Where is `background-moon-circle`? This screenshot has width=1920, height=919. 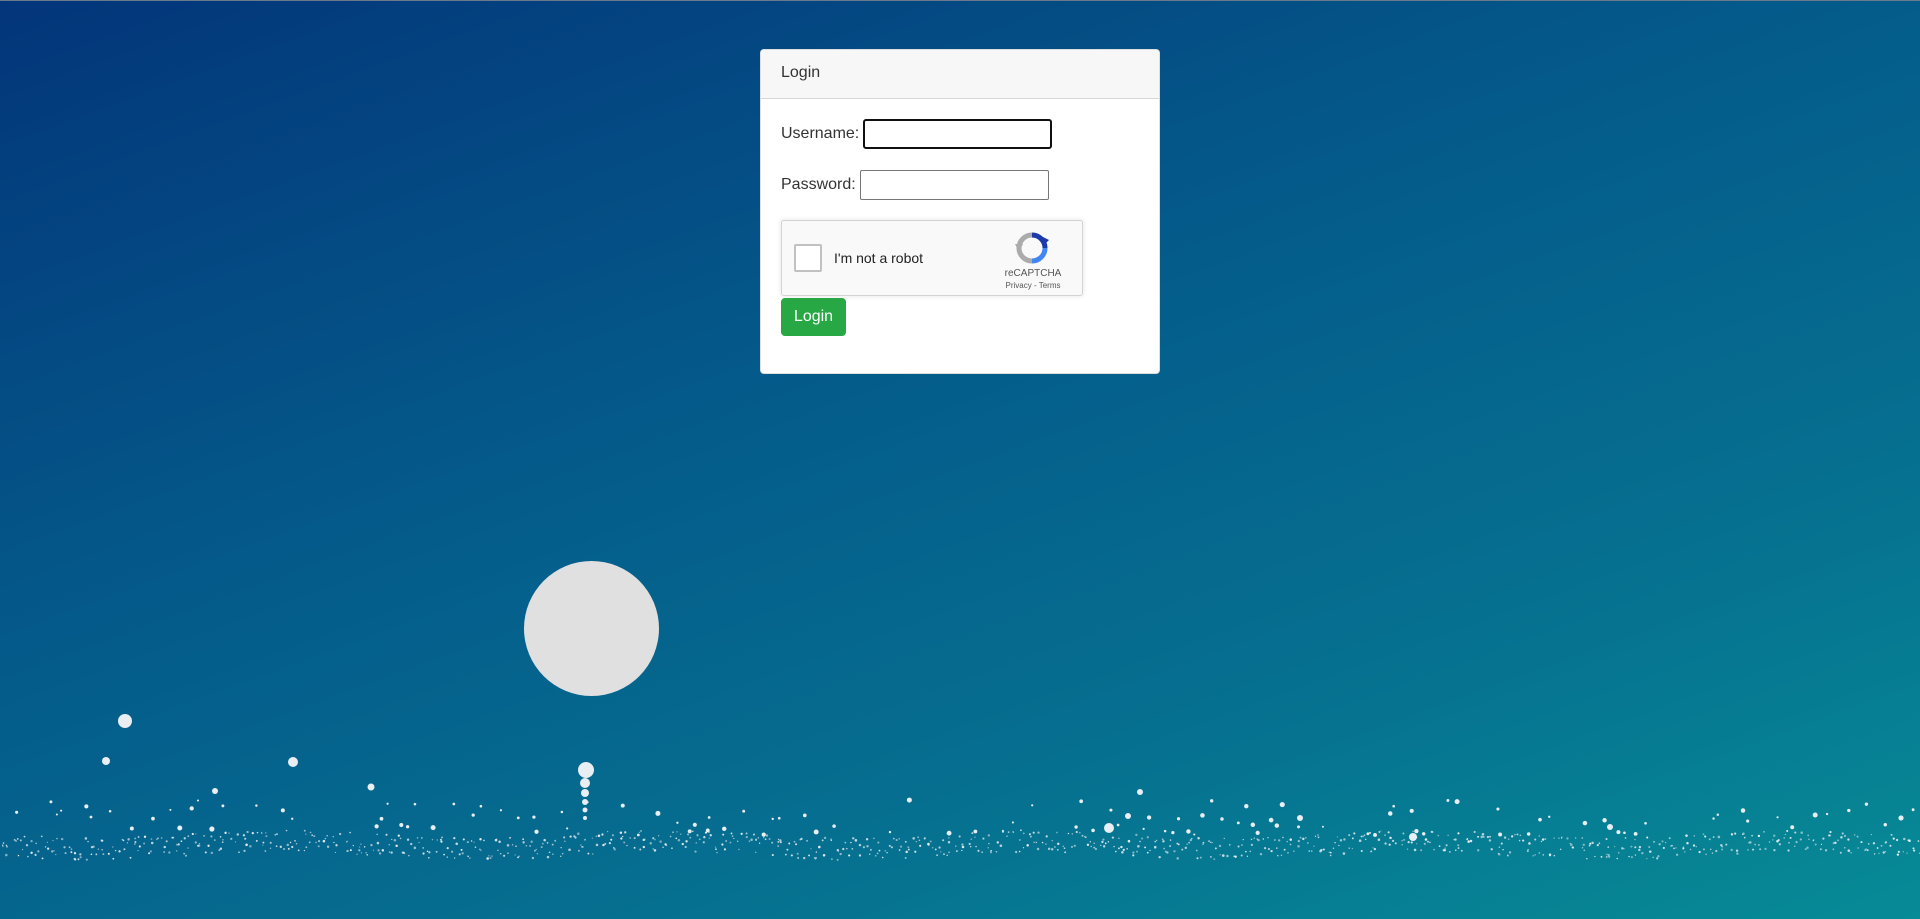 background-moon-circle is located at coordinates (591, 628).